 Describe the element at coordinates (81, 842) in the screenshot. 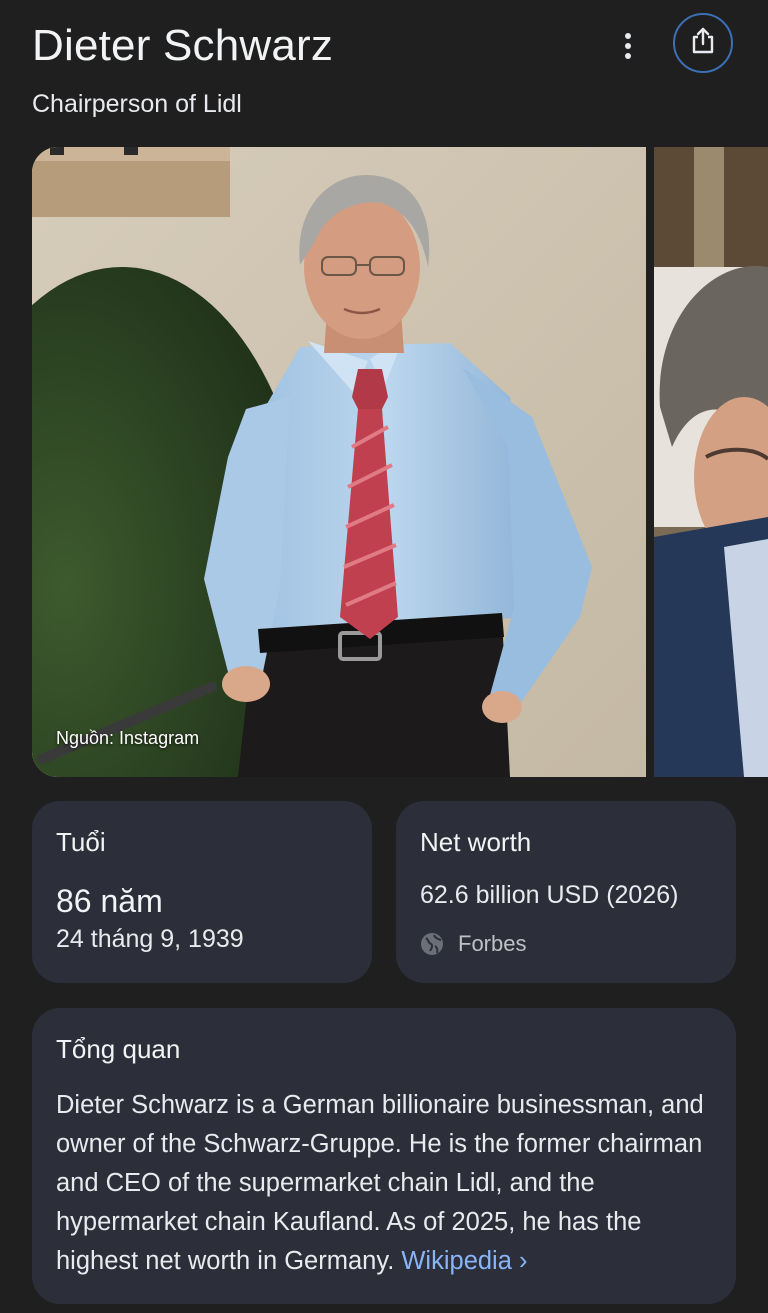

I see `age-label: Tuổi` at that location.